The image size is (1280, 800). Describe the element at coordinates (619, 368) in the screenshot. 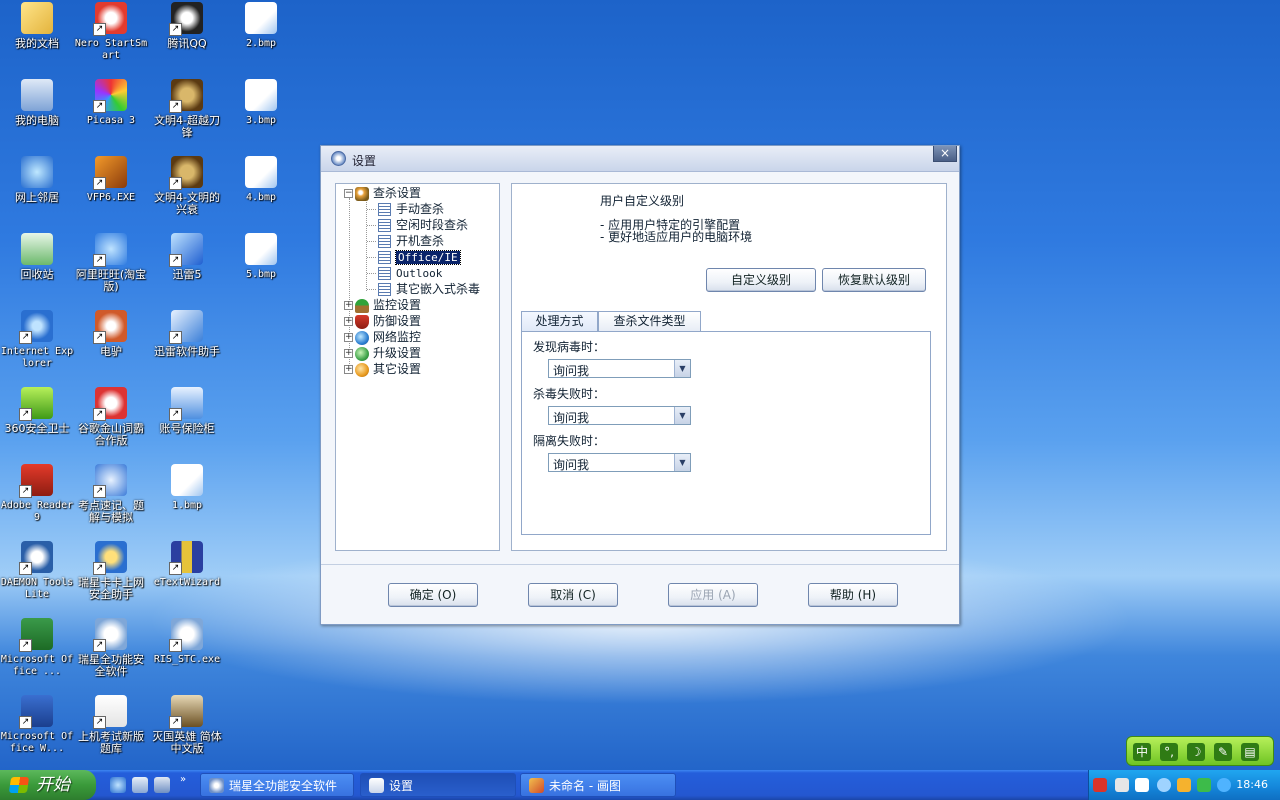

I see `virus-found-select: 询问我 ▼` at that location.